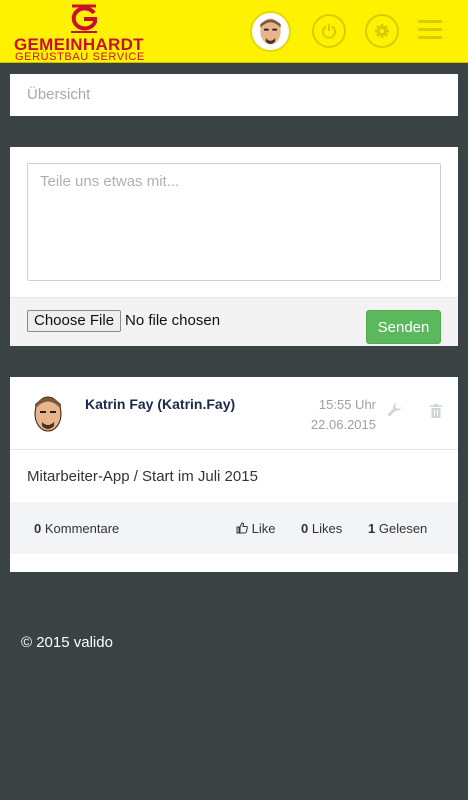 The image size is (468, 800). Describe the element at coordinates (234, 528) in the screenshot. I see `post-stats-bar: 0 Kommentare Like 0 Likes 1 Gelesen` at that location.